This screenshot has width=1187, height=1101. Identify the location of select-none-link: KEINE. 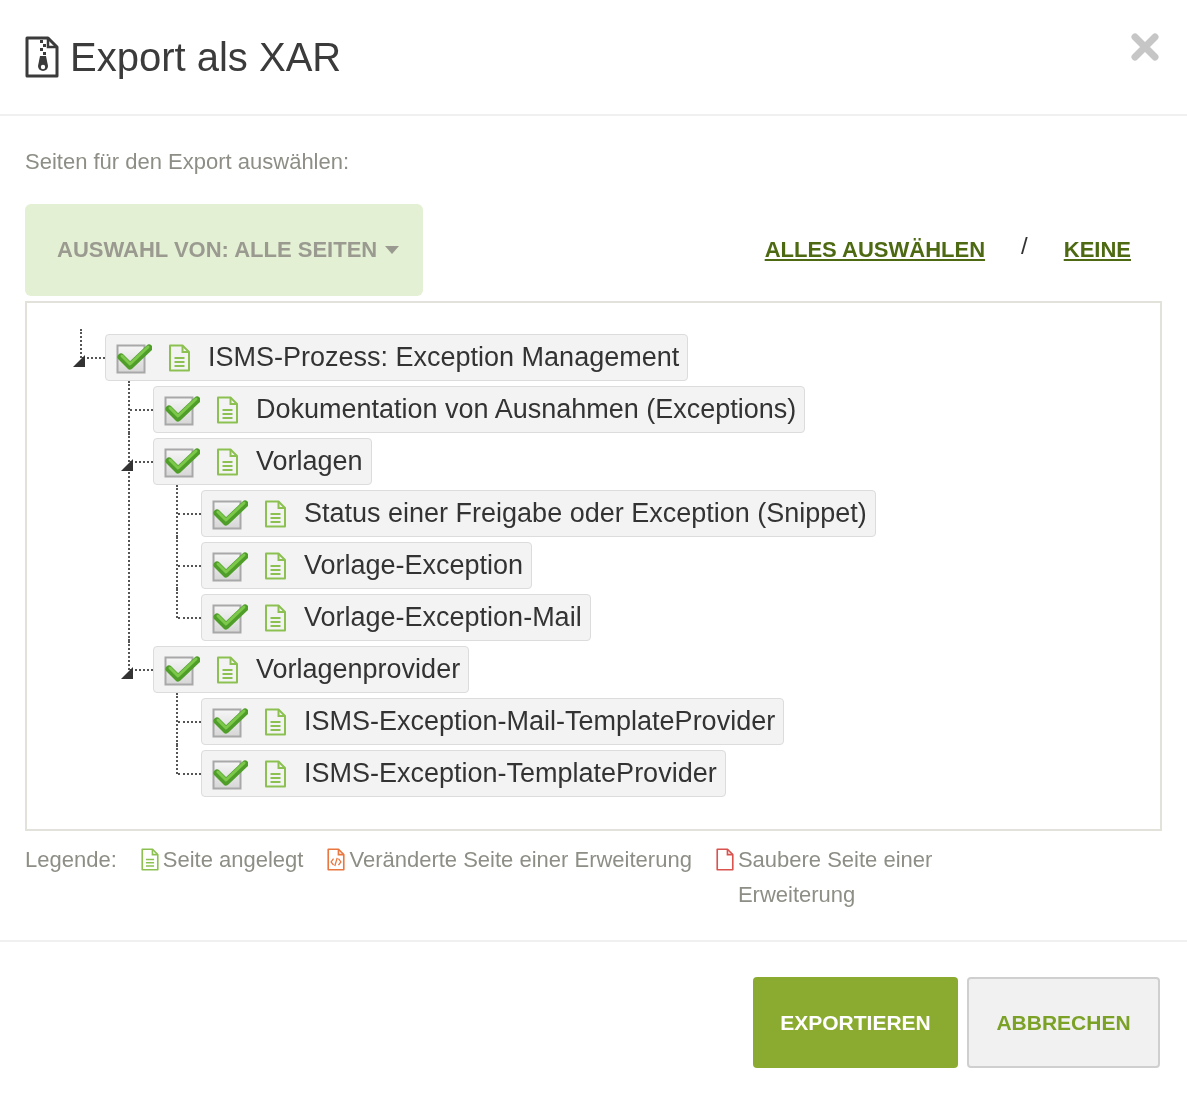
(1097, 250).